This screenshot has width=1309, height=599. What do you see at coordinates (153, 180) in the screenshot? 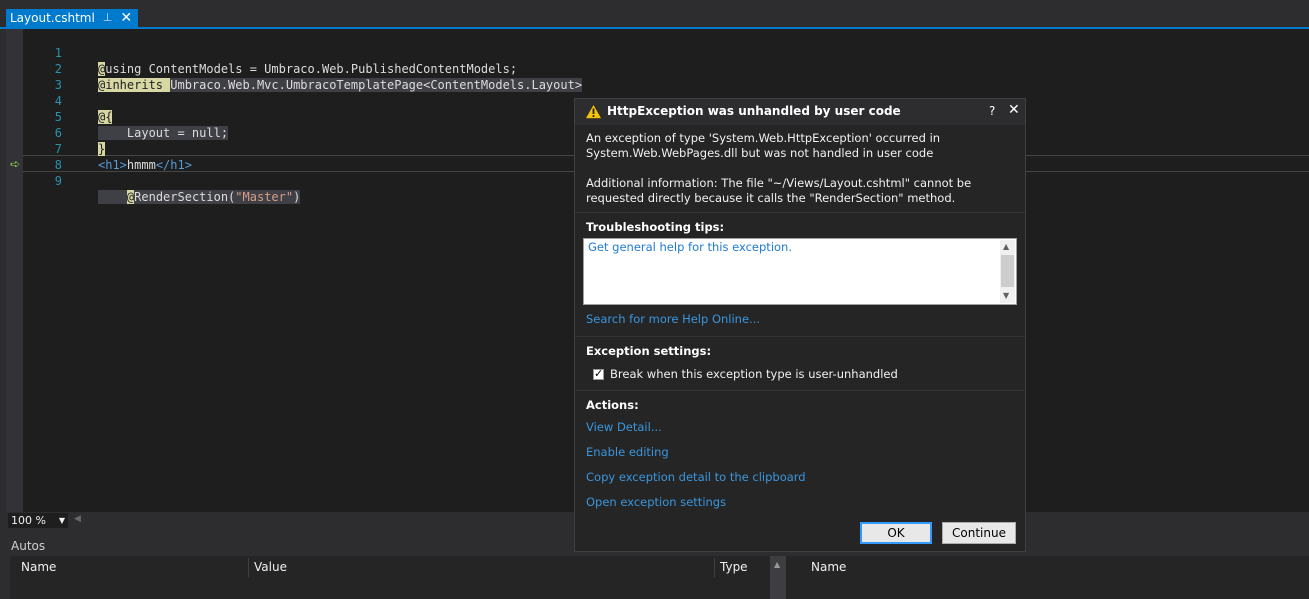
I see `code-line-current: 9 @RenderSection("Master")` at bounding box center [153, 180].